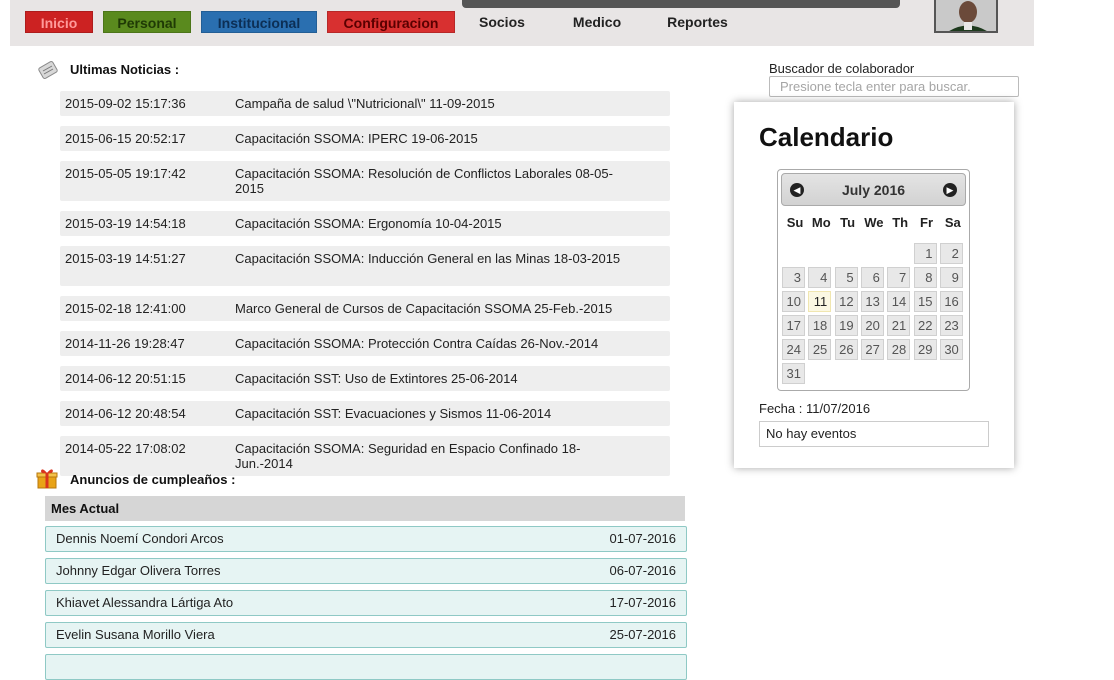 This screenshot has width=1114, height=680. Describe the element at coordinates (135, 634) in the screenshot. I see `birthday-name: Evelin Susana Morillo Viera` at that location.